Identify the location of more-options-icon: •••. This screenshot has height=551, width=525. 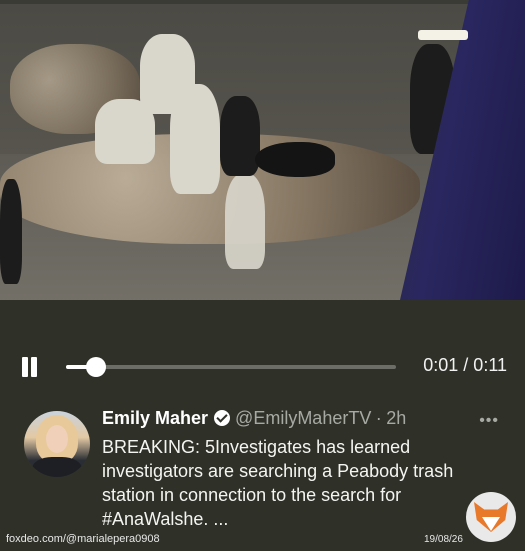
(489, 421).